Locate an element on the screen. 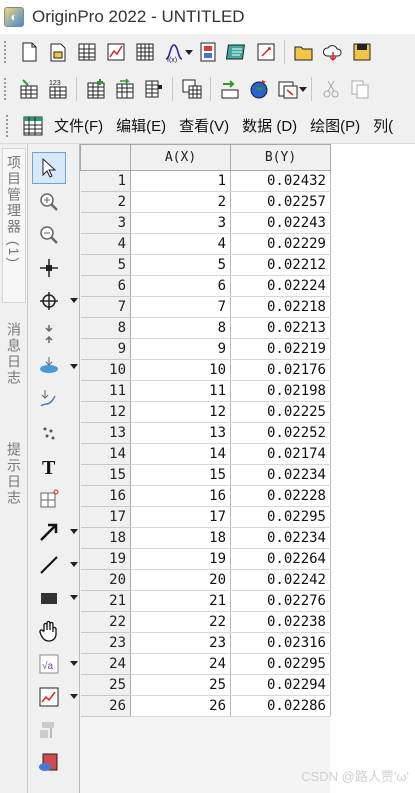  cell-b: 0.02176 is located at coordinates (280, 370).